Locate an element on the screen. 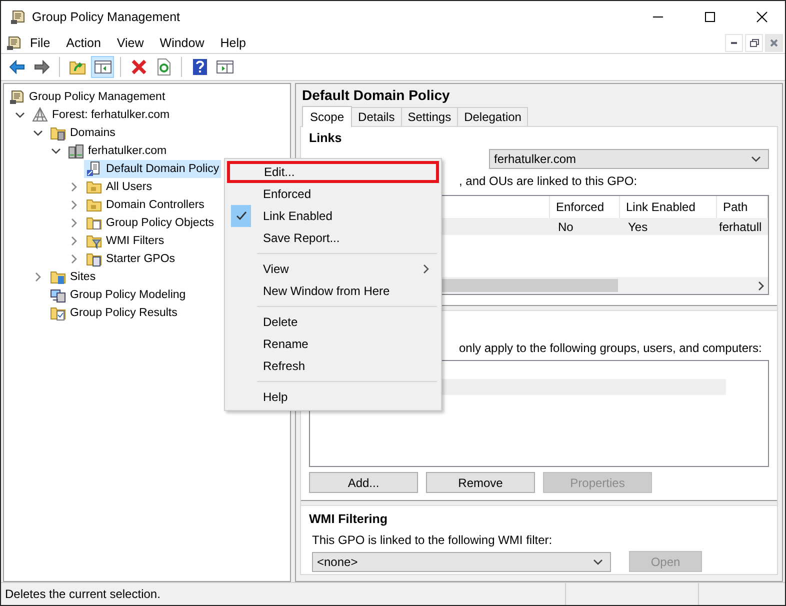 The height and width of the screenshot is (606, 786). caption-text: , and OUs are linked to this GPO: is located at coordinates (548, 181).